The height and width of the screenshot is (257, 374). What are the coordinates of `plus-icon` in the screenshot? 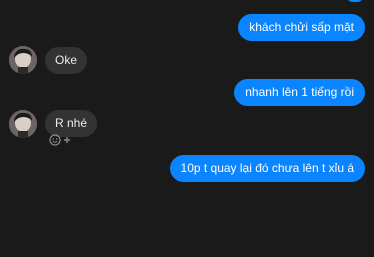 It's located at (67, 140).